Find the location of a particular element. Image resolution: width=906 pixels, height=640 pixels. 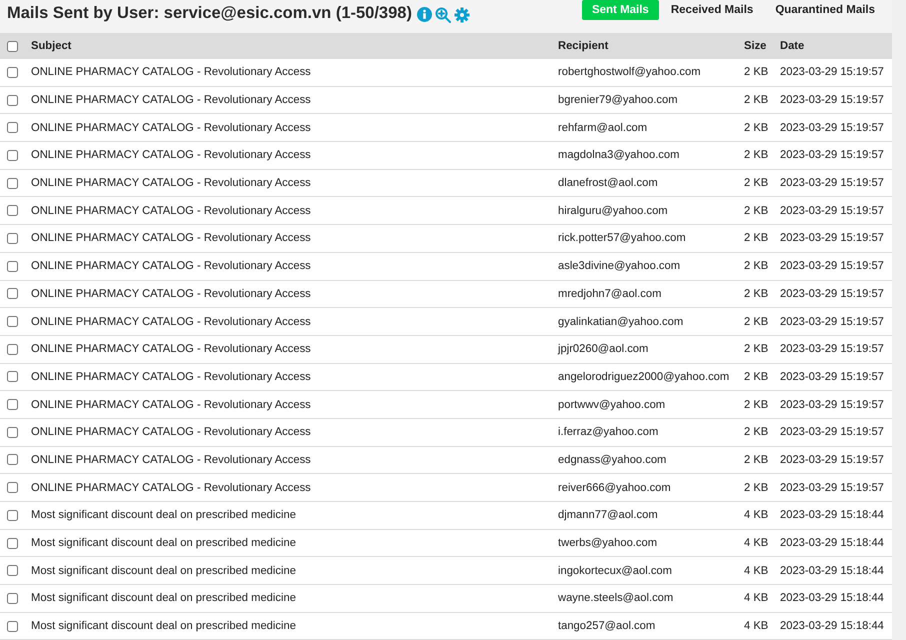

table-cell-text: jpjr0260@aol.com is located at coordinates (604, 349).